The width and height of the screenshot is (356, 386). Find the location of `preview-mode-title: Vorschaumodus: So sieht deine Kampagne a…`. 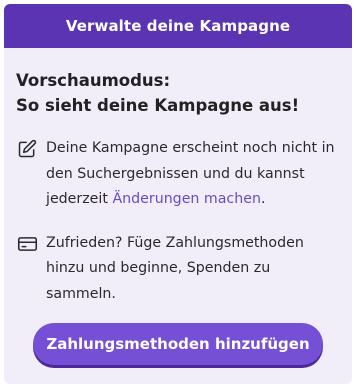

preview-mode-title: Vorschaumodus: So sieht deine Kampagne a… is located at coordinates (178, 93).